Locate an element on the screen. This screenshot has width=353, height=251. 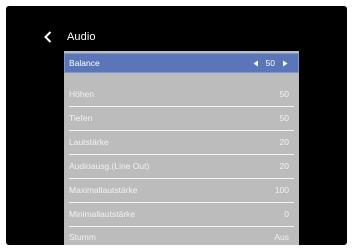
menu-item-audioausgang: Audioausg.(Line Out) 20 is located at coordinates (181, 166).